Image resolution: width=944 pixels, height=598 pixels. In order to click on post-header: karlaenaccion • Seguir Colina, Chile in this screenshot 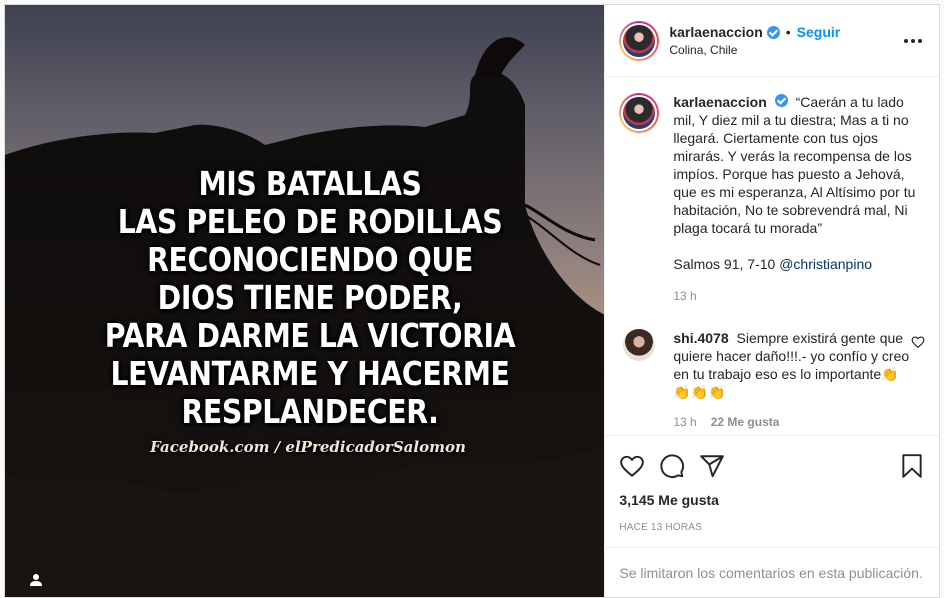, I will do `click(772, 41)`.